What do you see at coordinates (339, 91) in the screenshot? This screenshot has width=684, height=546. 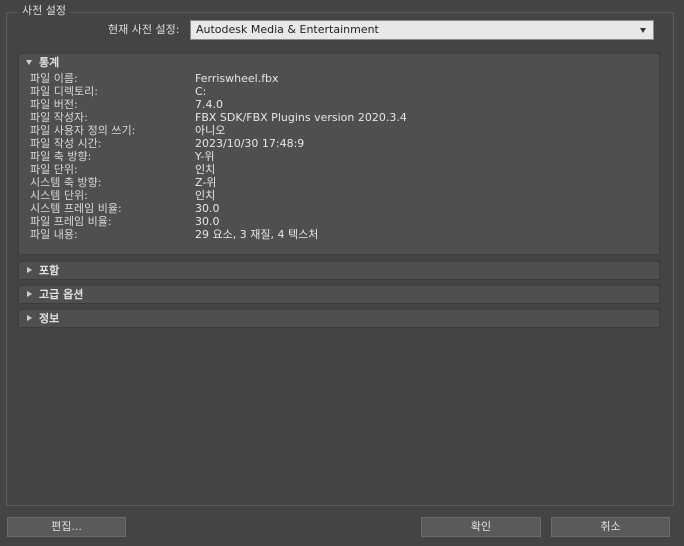 I see `stat-row-file-directory: 파일 디렉토리: C:` at bounding box center [339, 91].